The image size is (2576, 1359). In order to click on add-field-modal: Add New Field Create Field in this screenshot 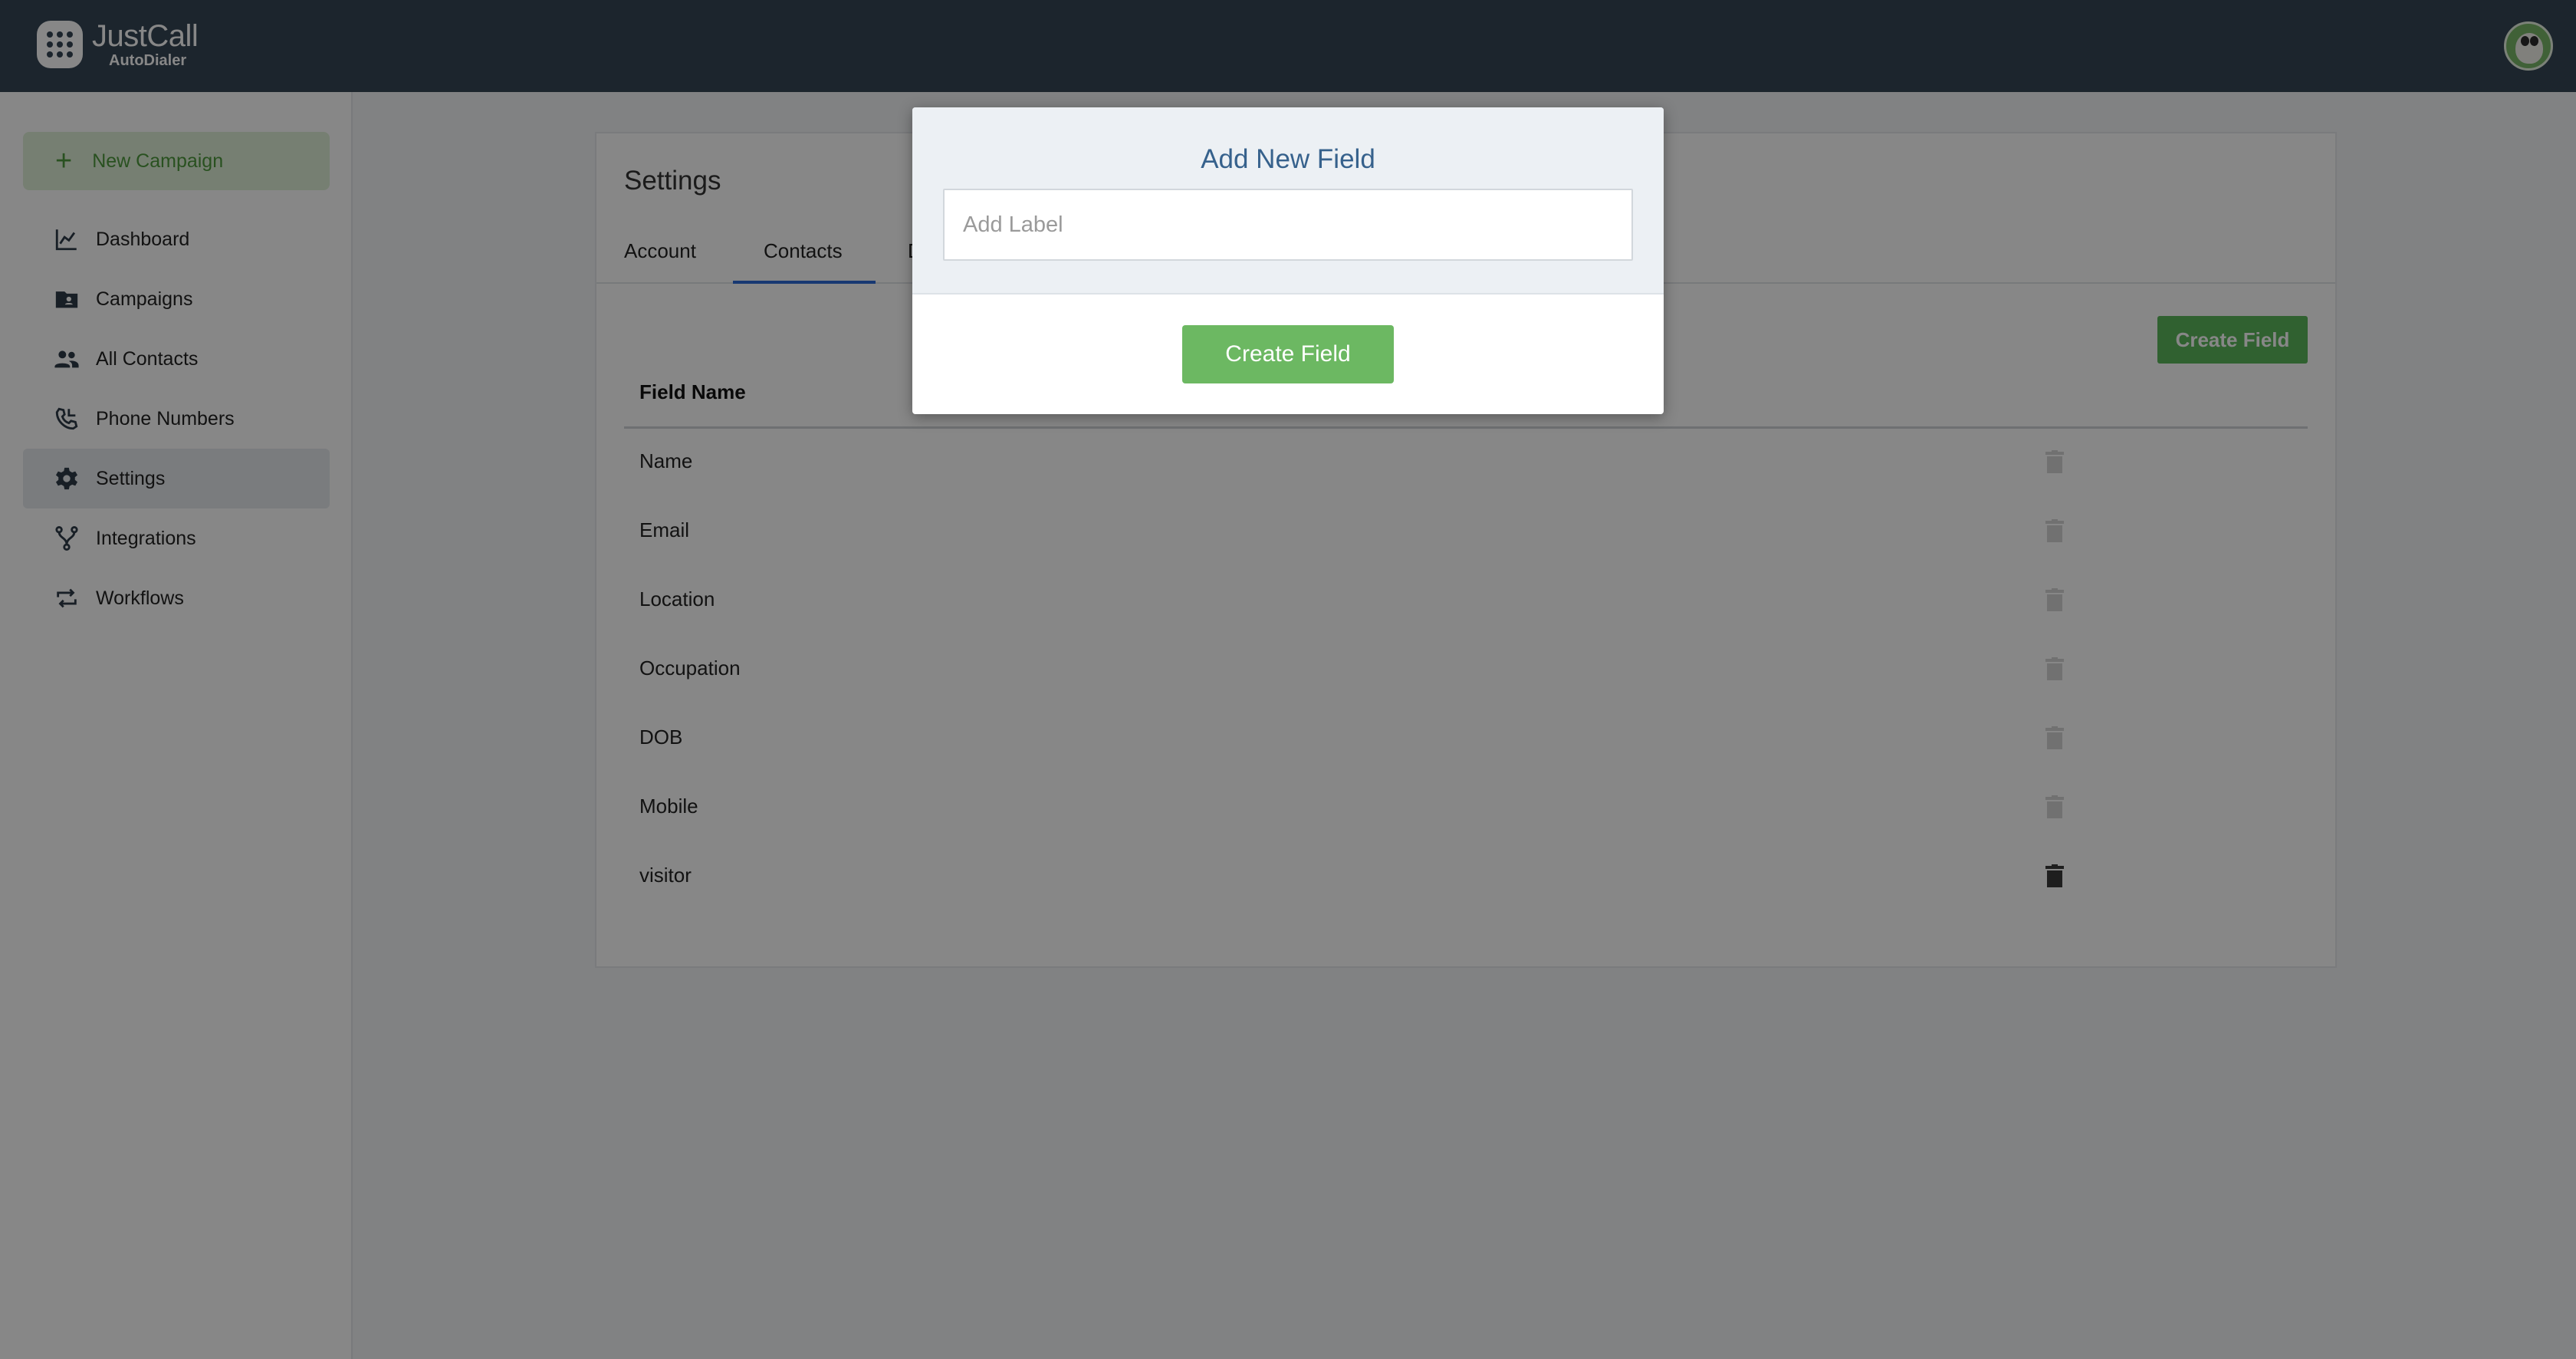, I will do `click(1288, 260)`.